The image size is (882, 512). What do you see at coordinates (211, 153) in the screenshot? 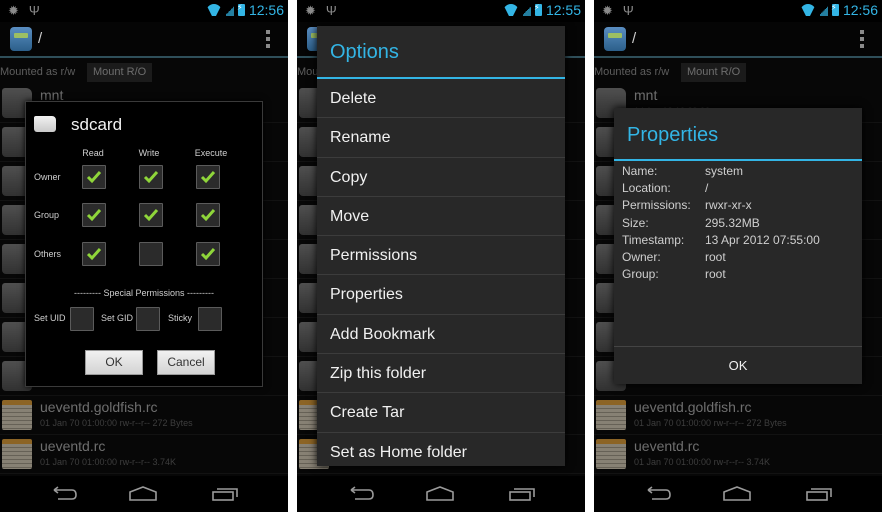
I see `column-header-execute: Execute` at bounding box center [211, 153].